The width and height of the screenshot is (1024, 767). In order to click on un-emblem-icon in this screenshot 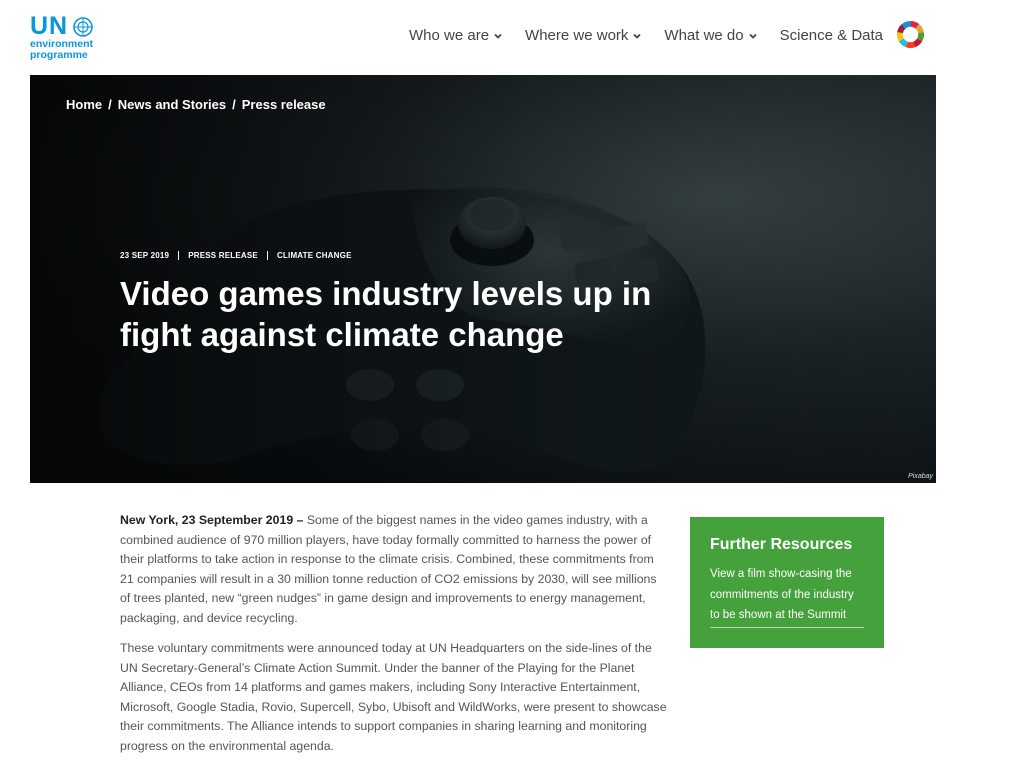, I will do `click(83, 26)`.